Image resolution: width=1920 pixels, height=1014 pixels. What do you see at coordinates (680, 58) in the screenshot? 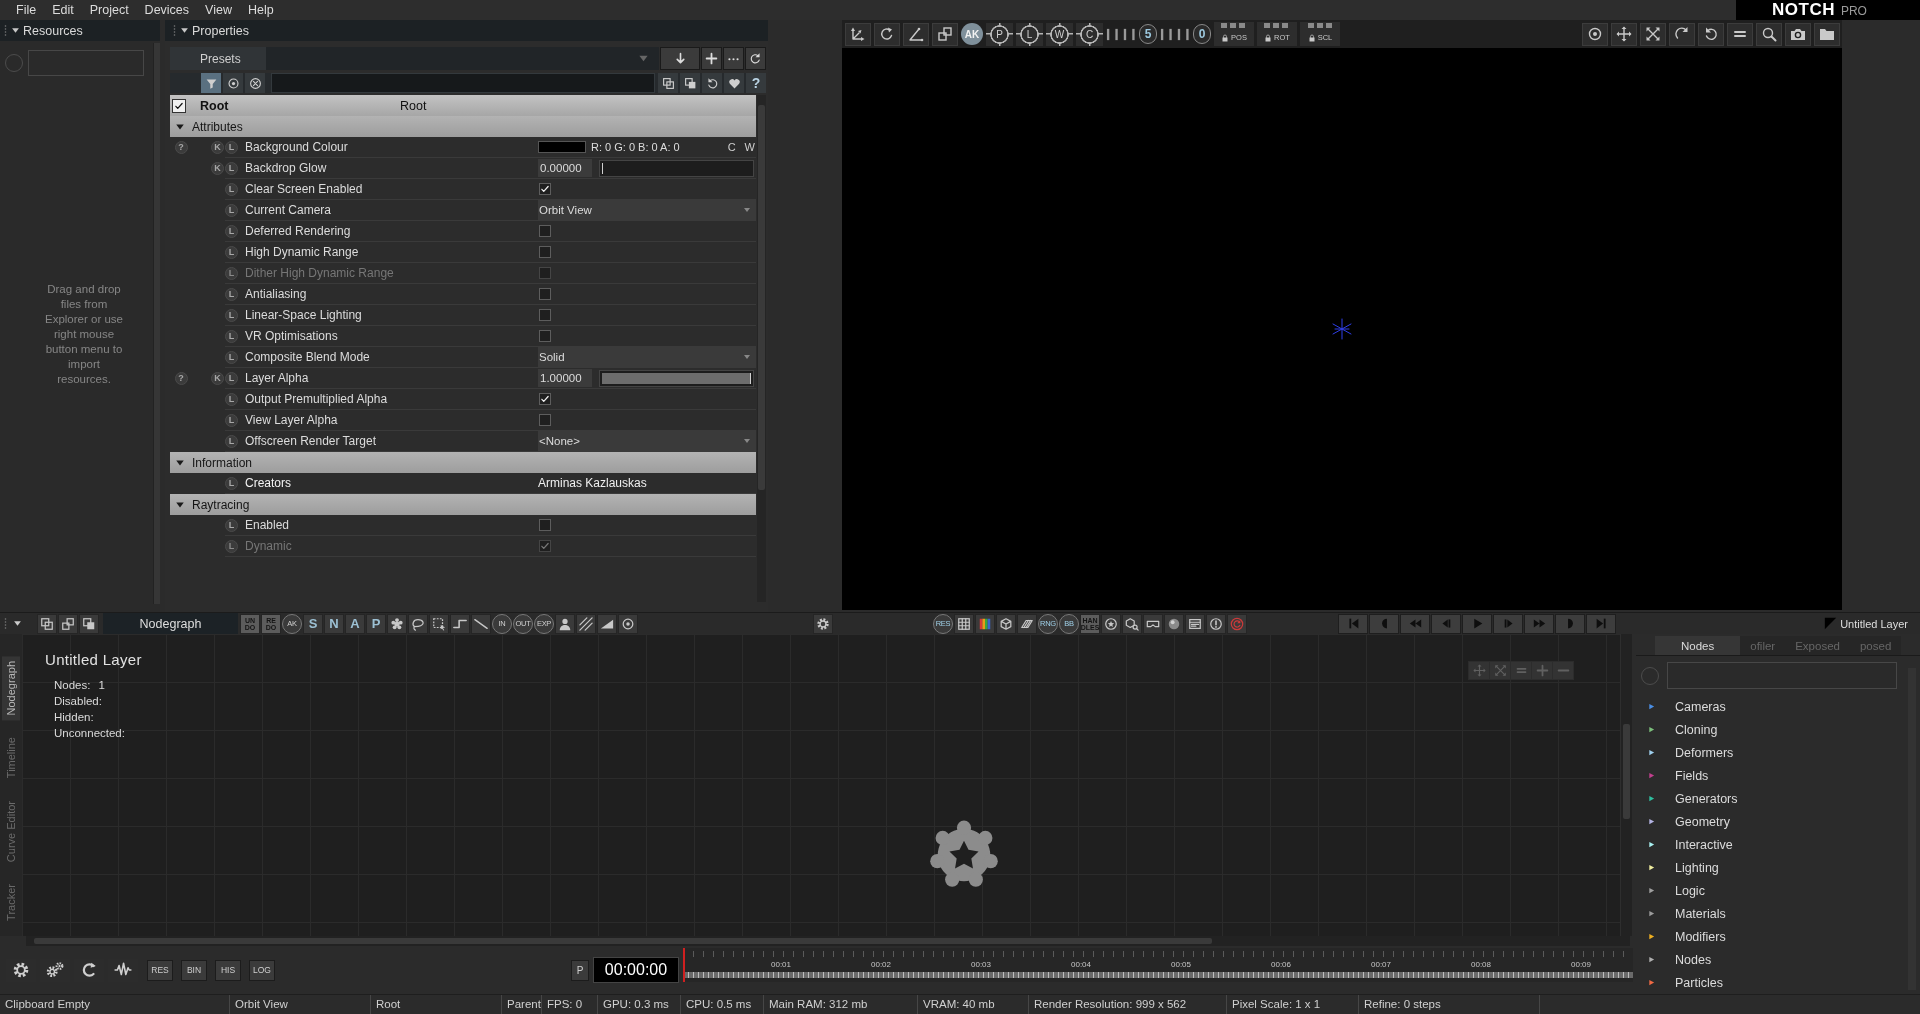
I see `arrow-down-button` at bounding box center [680, 58].